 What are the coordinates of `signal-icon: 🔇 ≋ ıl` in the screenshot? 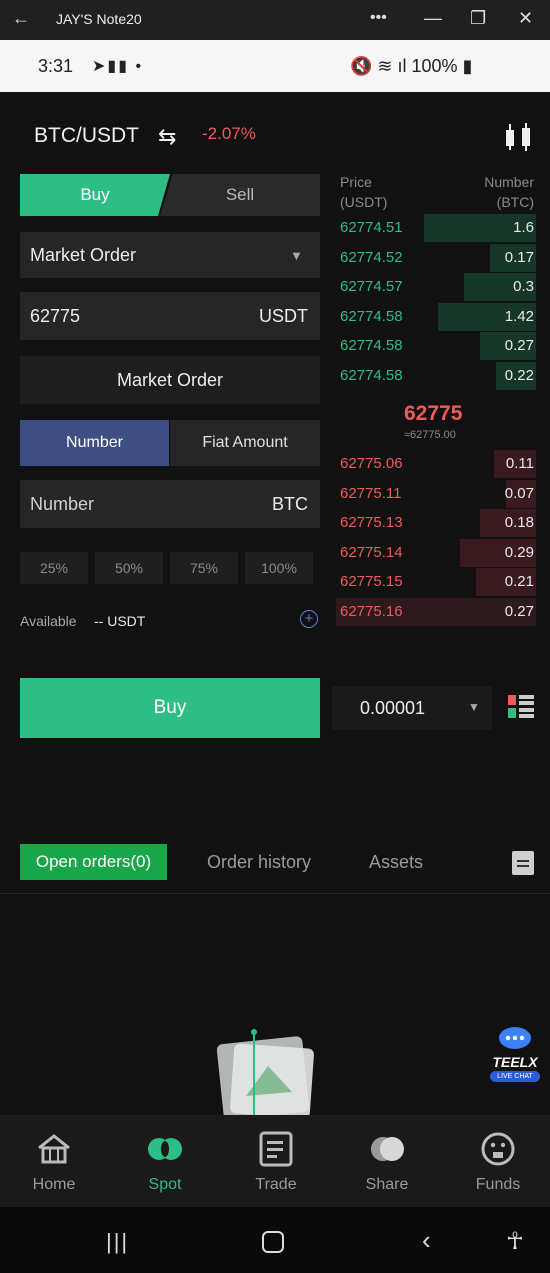 It's located at (381, 66).